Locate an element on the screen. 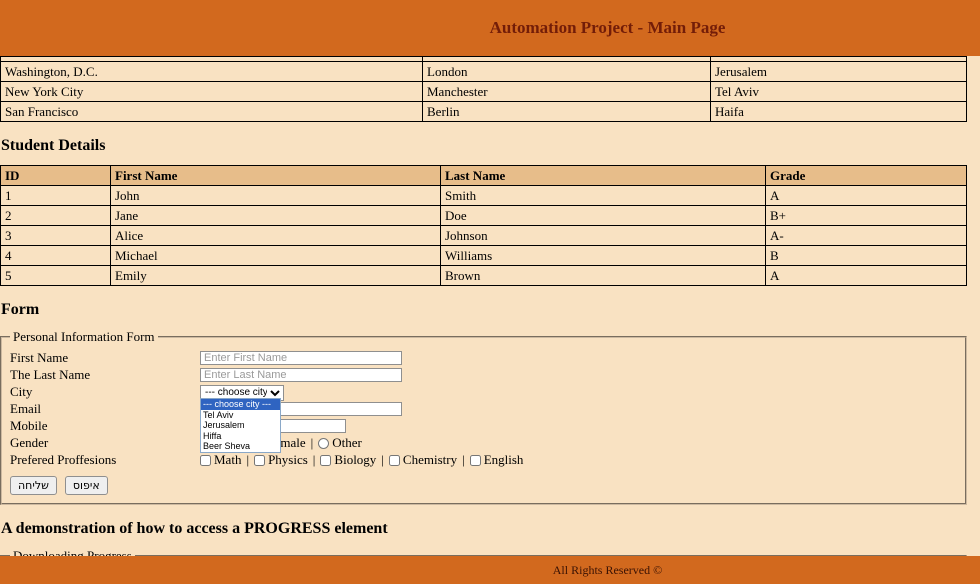 The height and width of the screenshot is (584, 980). cell: Haifa is located at coordinates (838, 111).